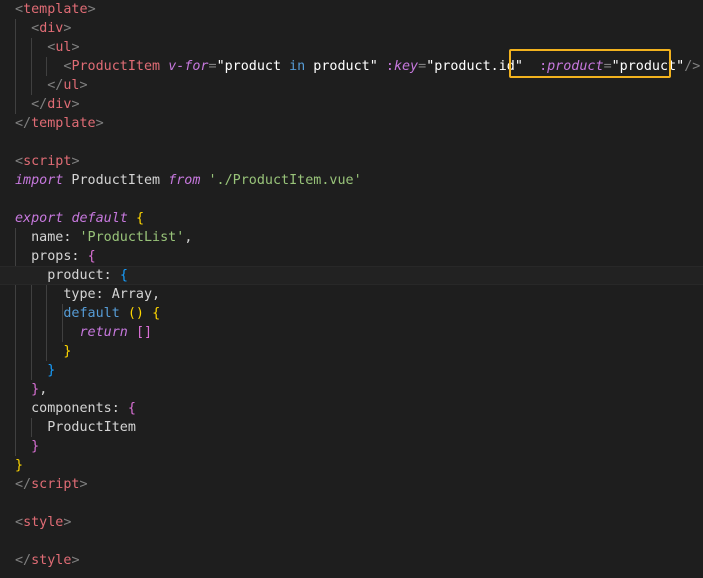  Describe the element at coordinates (59, 104) in the screenshot. I see `code-token: div` at that location.